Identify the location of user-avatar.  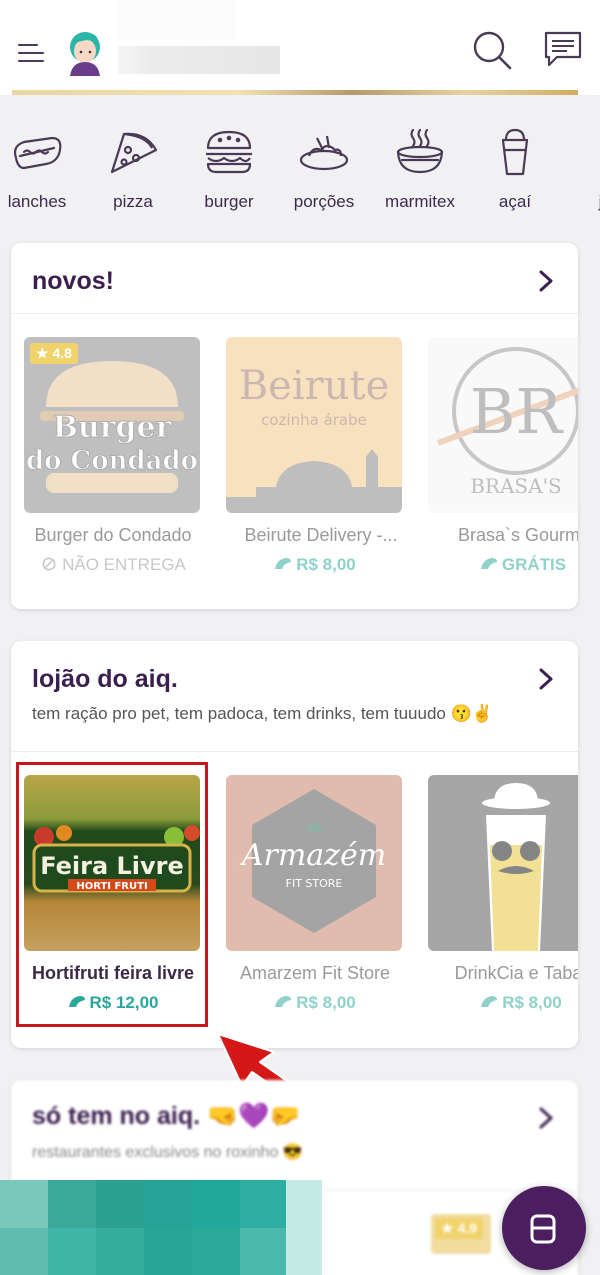
(85, 52).